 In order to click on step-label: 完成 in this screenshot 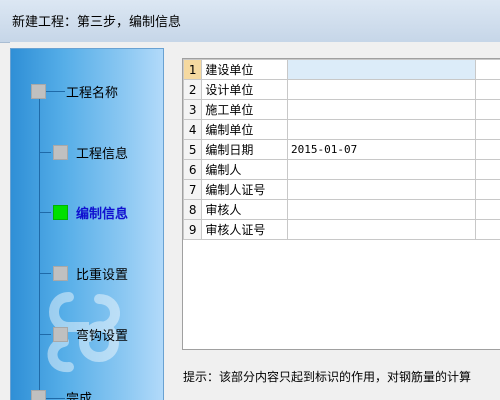, I will do `click(79, 395)`.